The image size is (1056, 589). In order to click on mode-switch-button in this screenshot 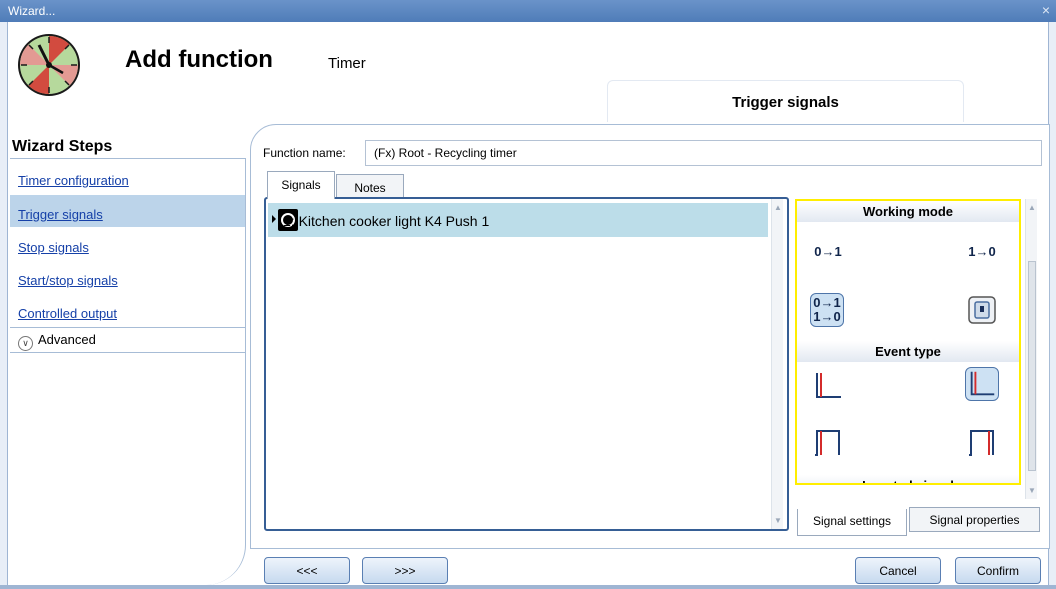, I will do `click(982, 310)`.